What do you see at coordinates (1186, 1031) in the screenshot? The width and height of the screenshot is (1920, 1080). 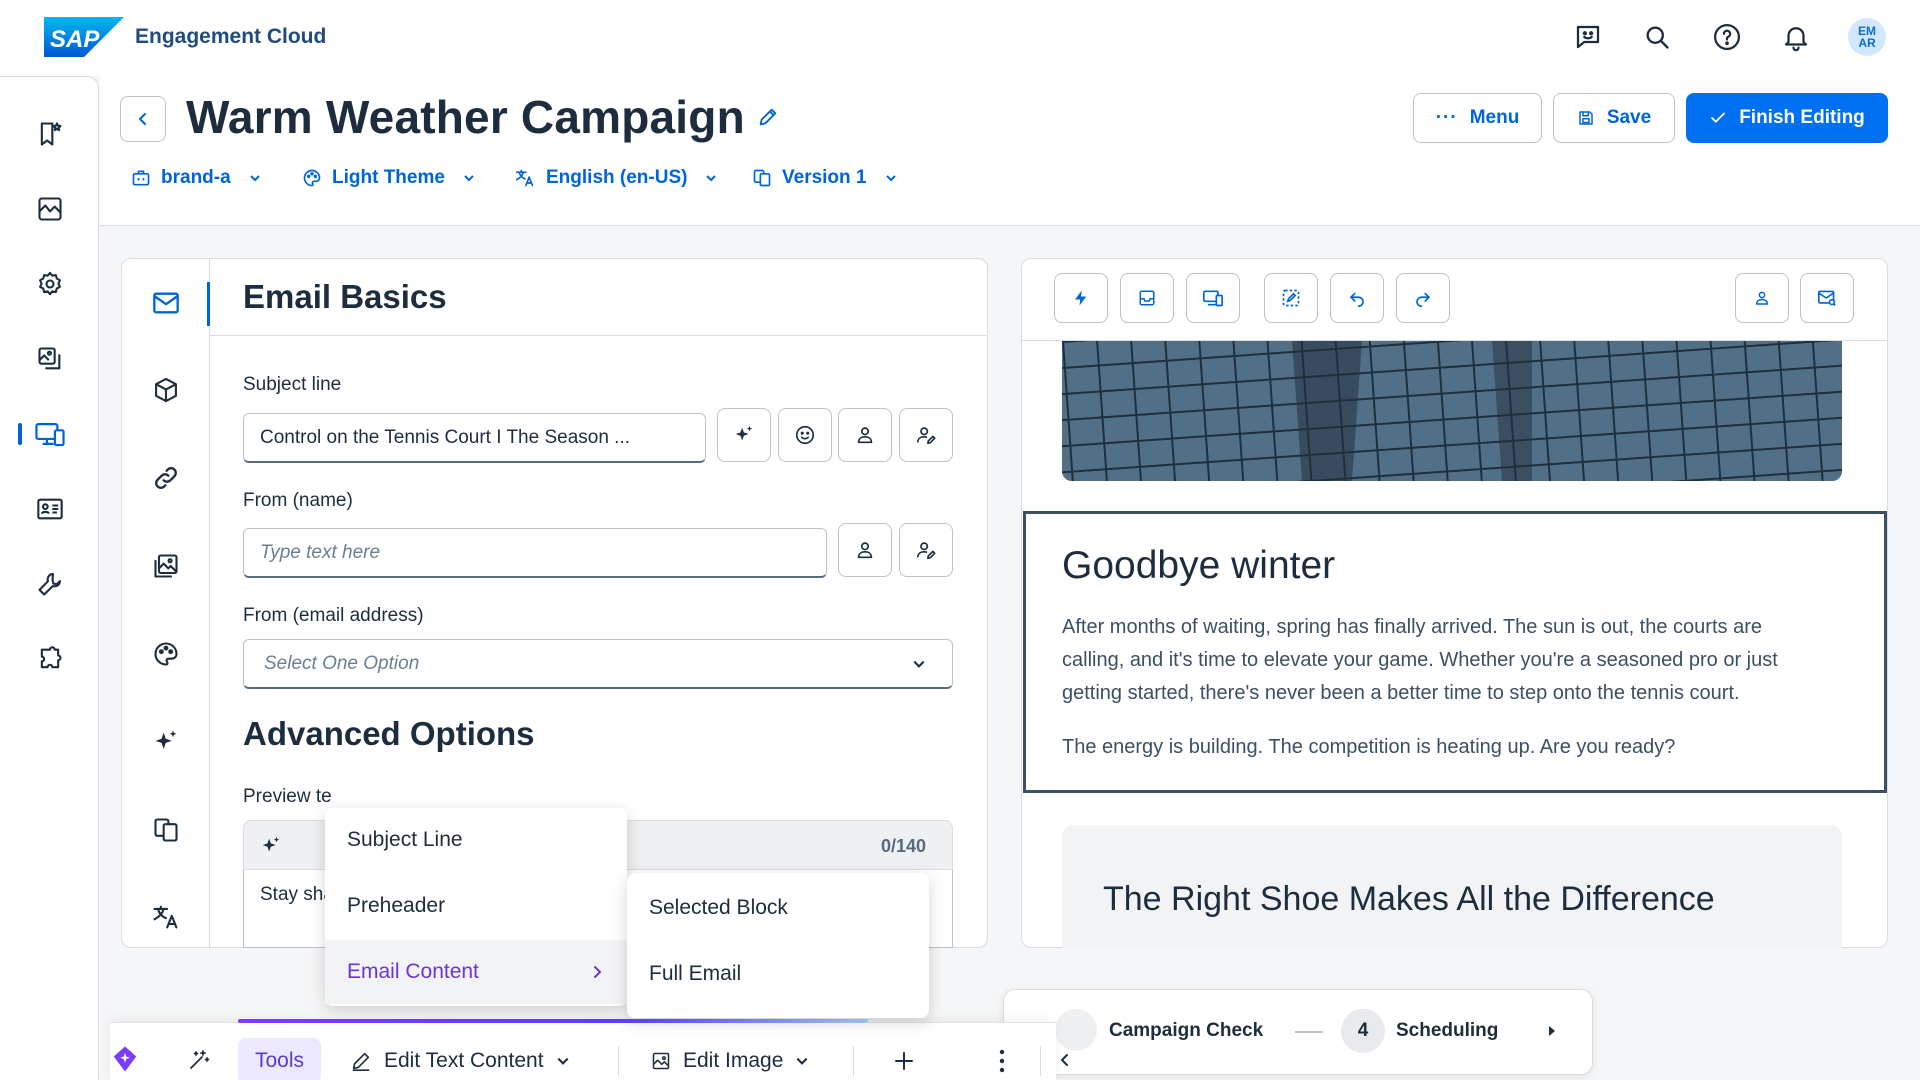 I see `wizard-step-campaign-check: Campaign Check` at bounding box center [1186, 1031].